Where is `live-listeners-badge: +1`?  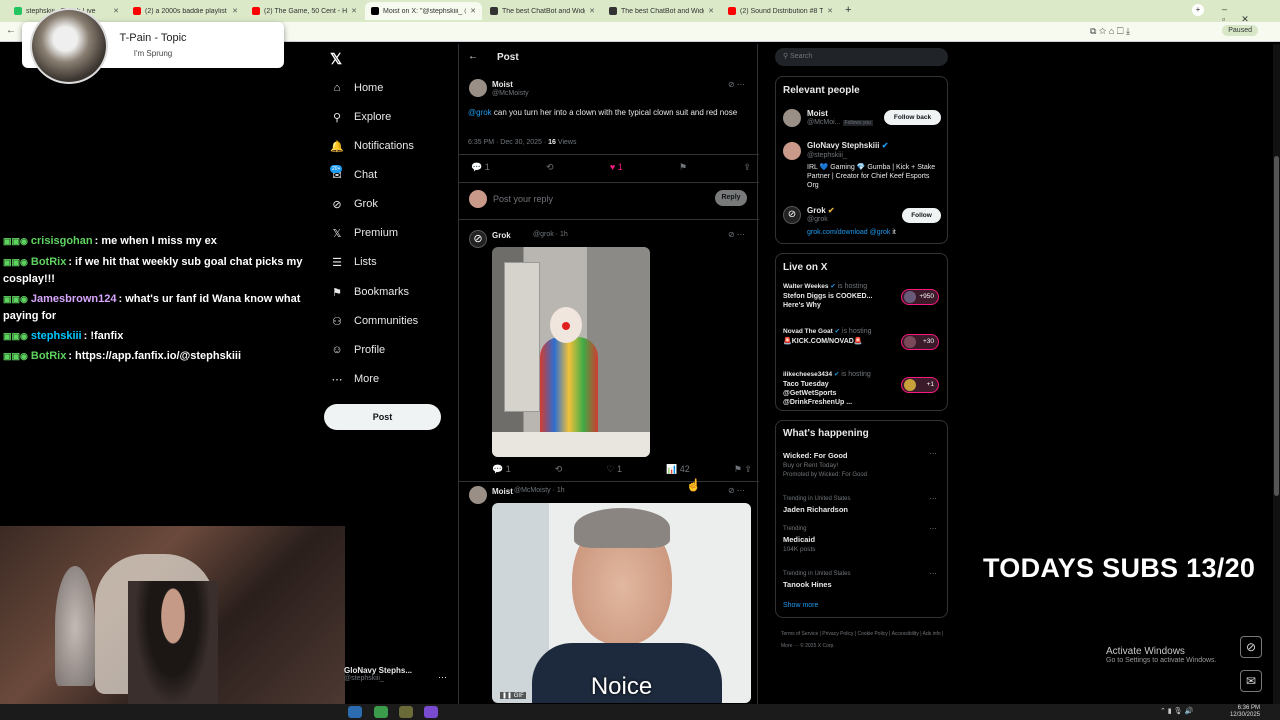
live-listeners-badge: +1 is located at coordinates (920, 385).